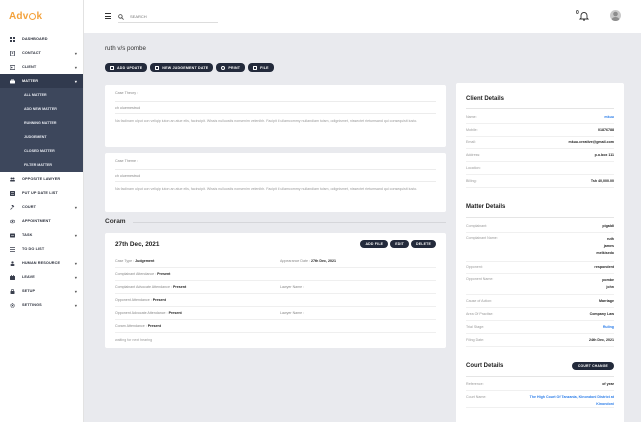  I want to click on notification-bell: 0, so click(582, 15).